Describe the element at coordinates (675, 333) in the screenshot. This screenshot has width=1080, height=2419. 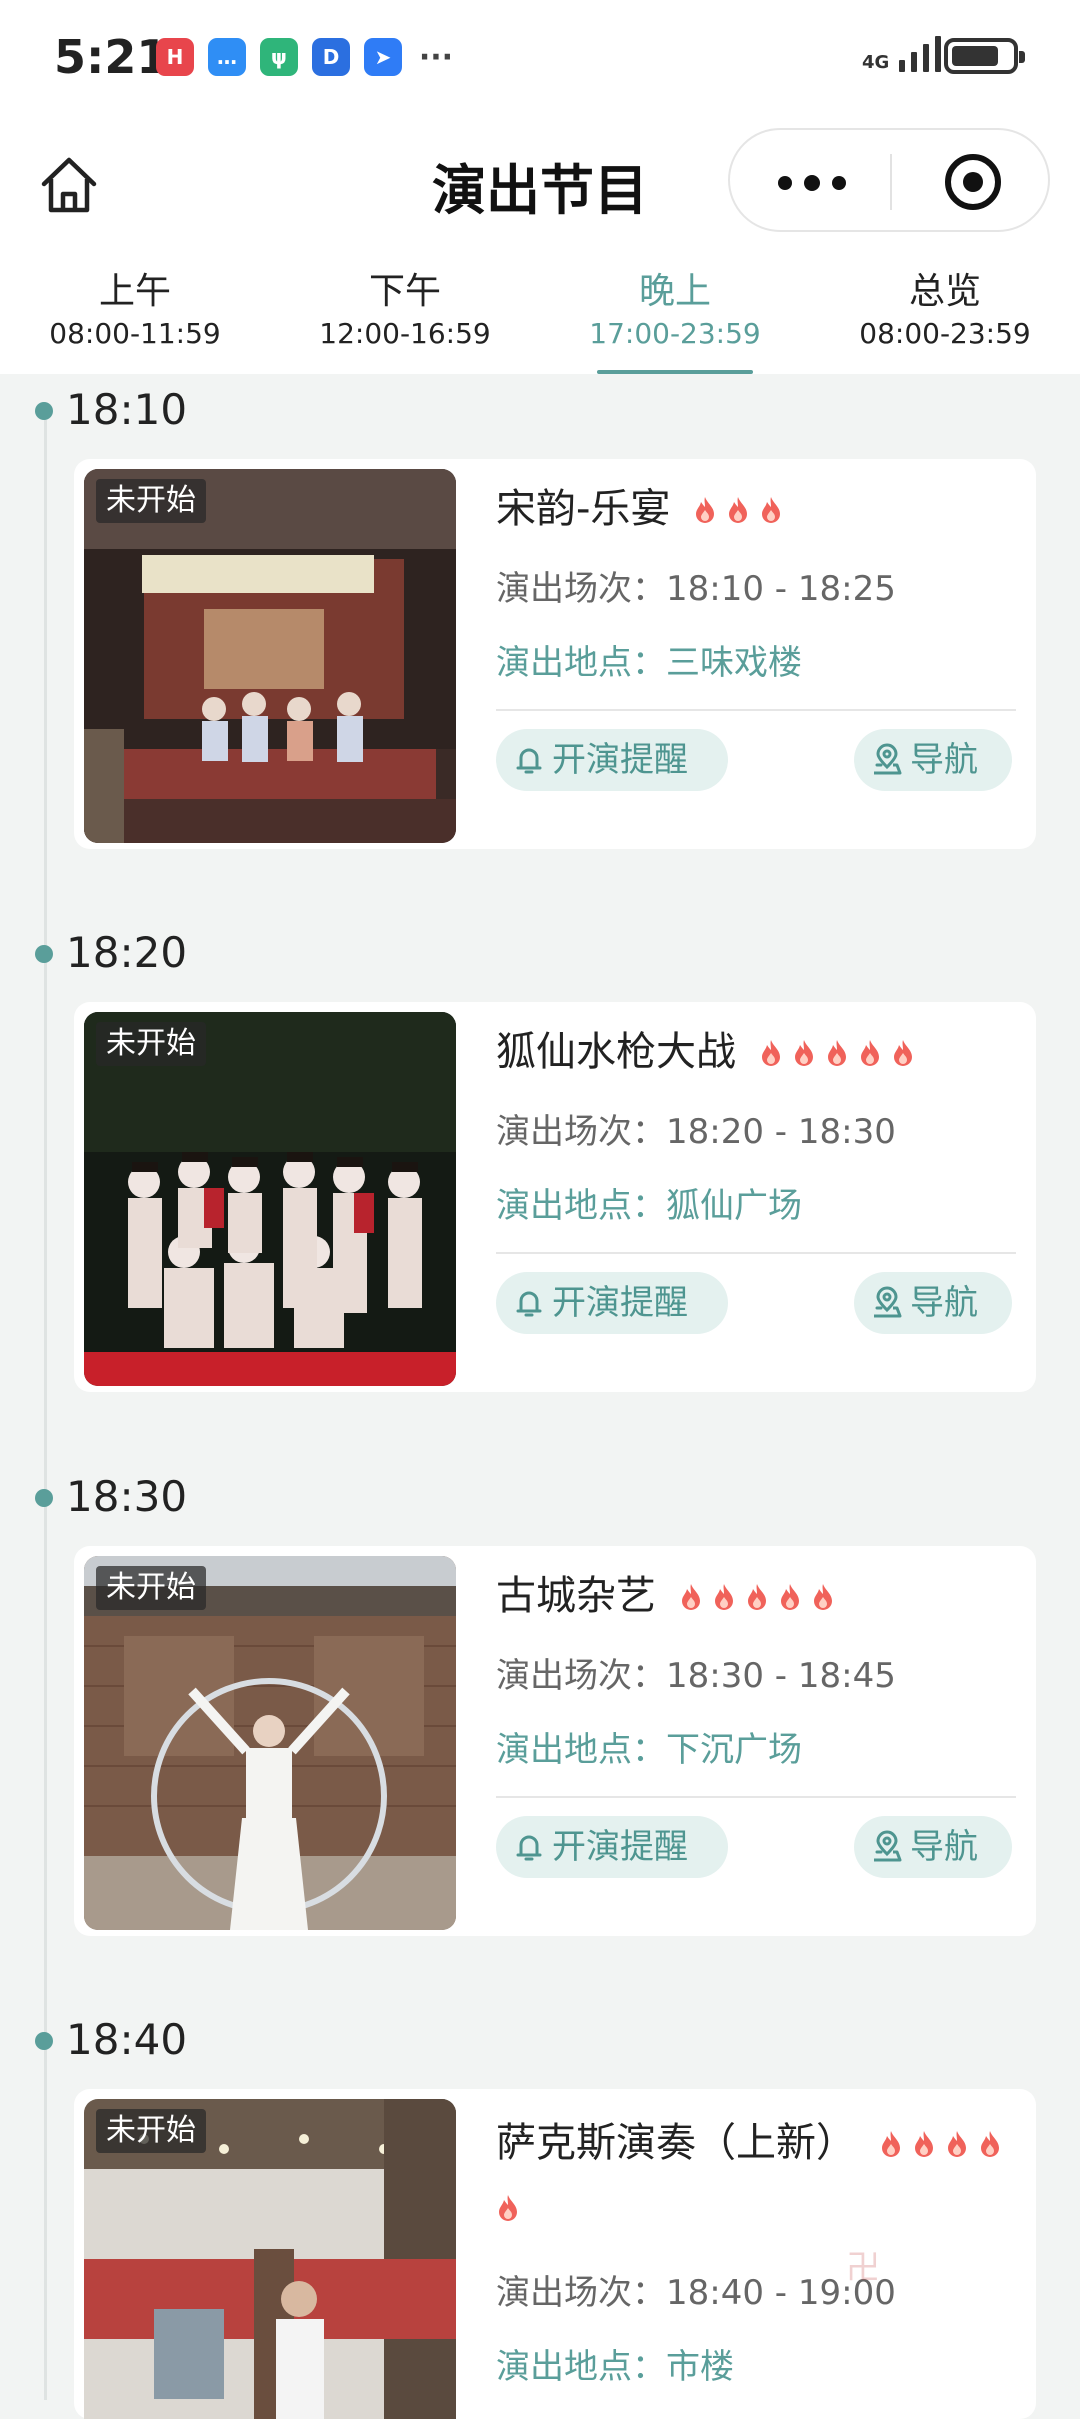
I see `tab-range: 17:00-23:59` at that location.